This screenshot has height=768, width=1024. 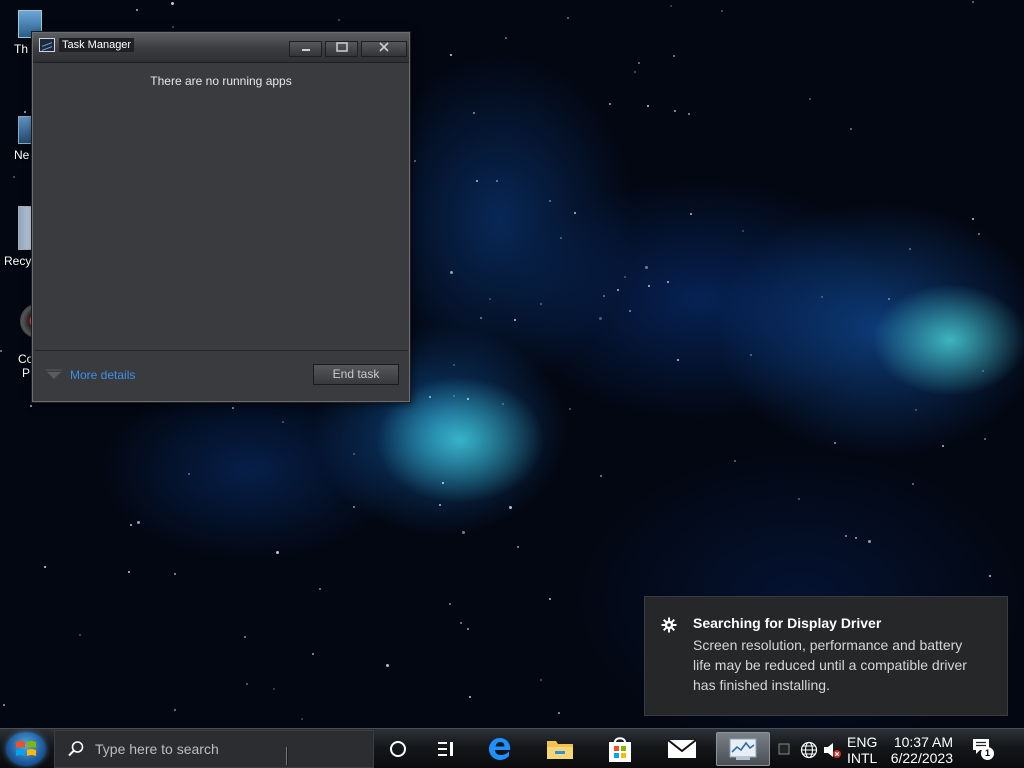 What do you see at coordinates (669, 625) in the screenshot?
I see `gear-icon` at bounding box center [669, 625].